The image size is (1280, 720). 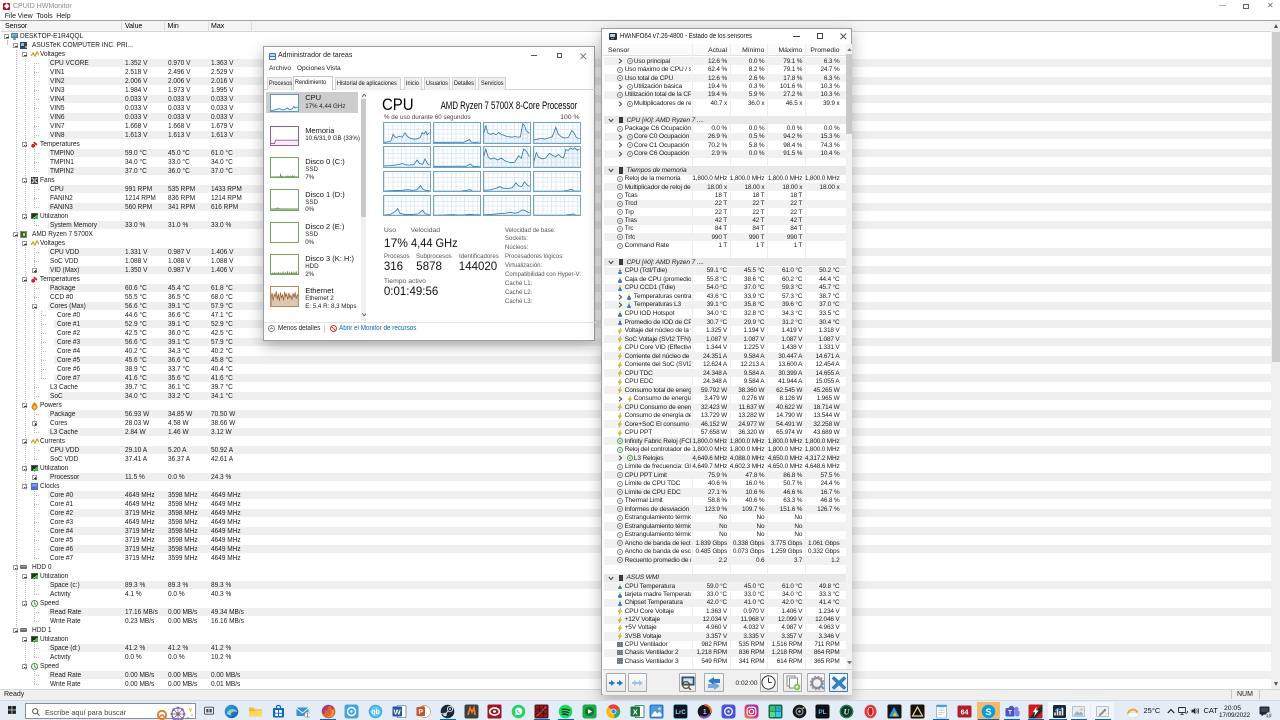 What do you see at coordinates (988, 712) in the screenshot?
I see `svg-text: S` at bounding box center [988, 712].